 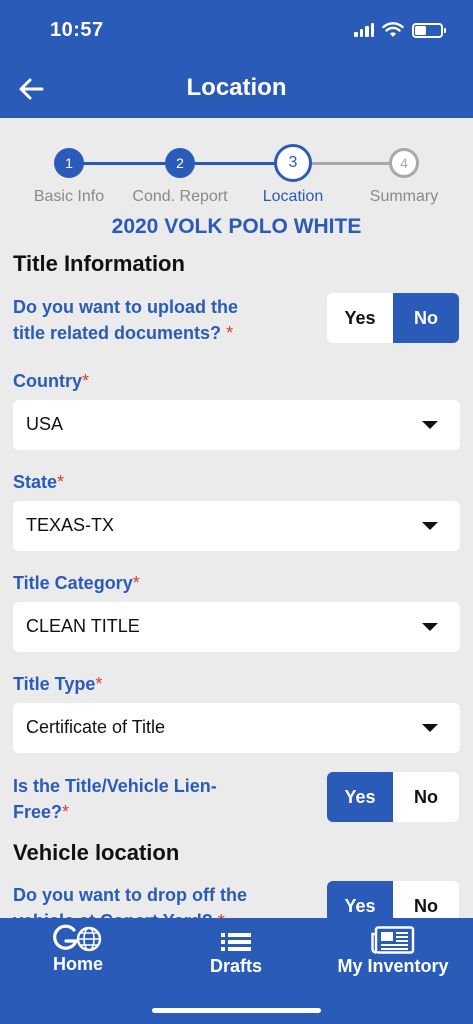 I want to click on wifi-icon, so click(x=393, y=29).